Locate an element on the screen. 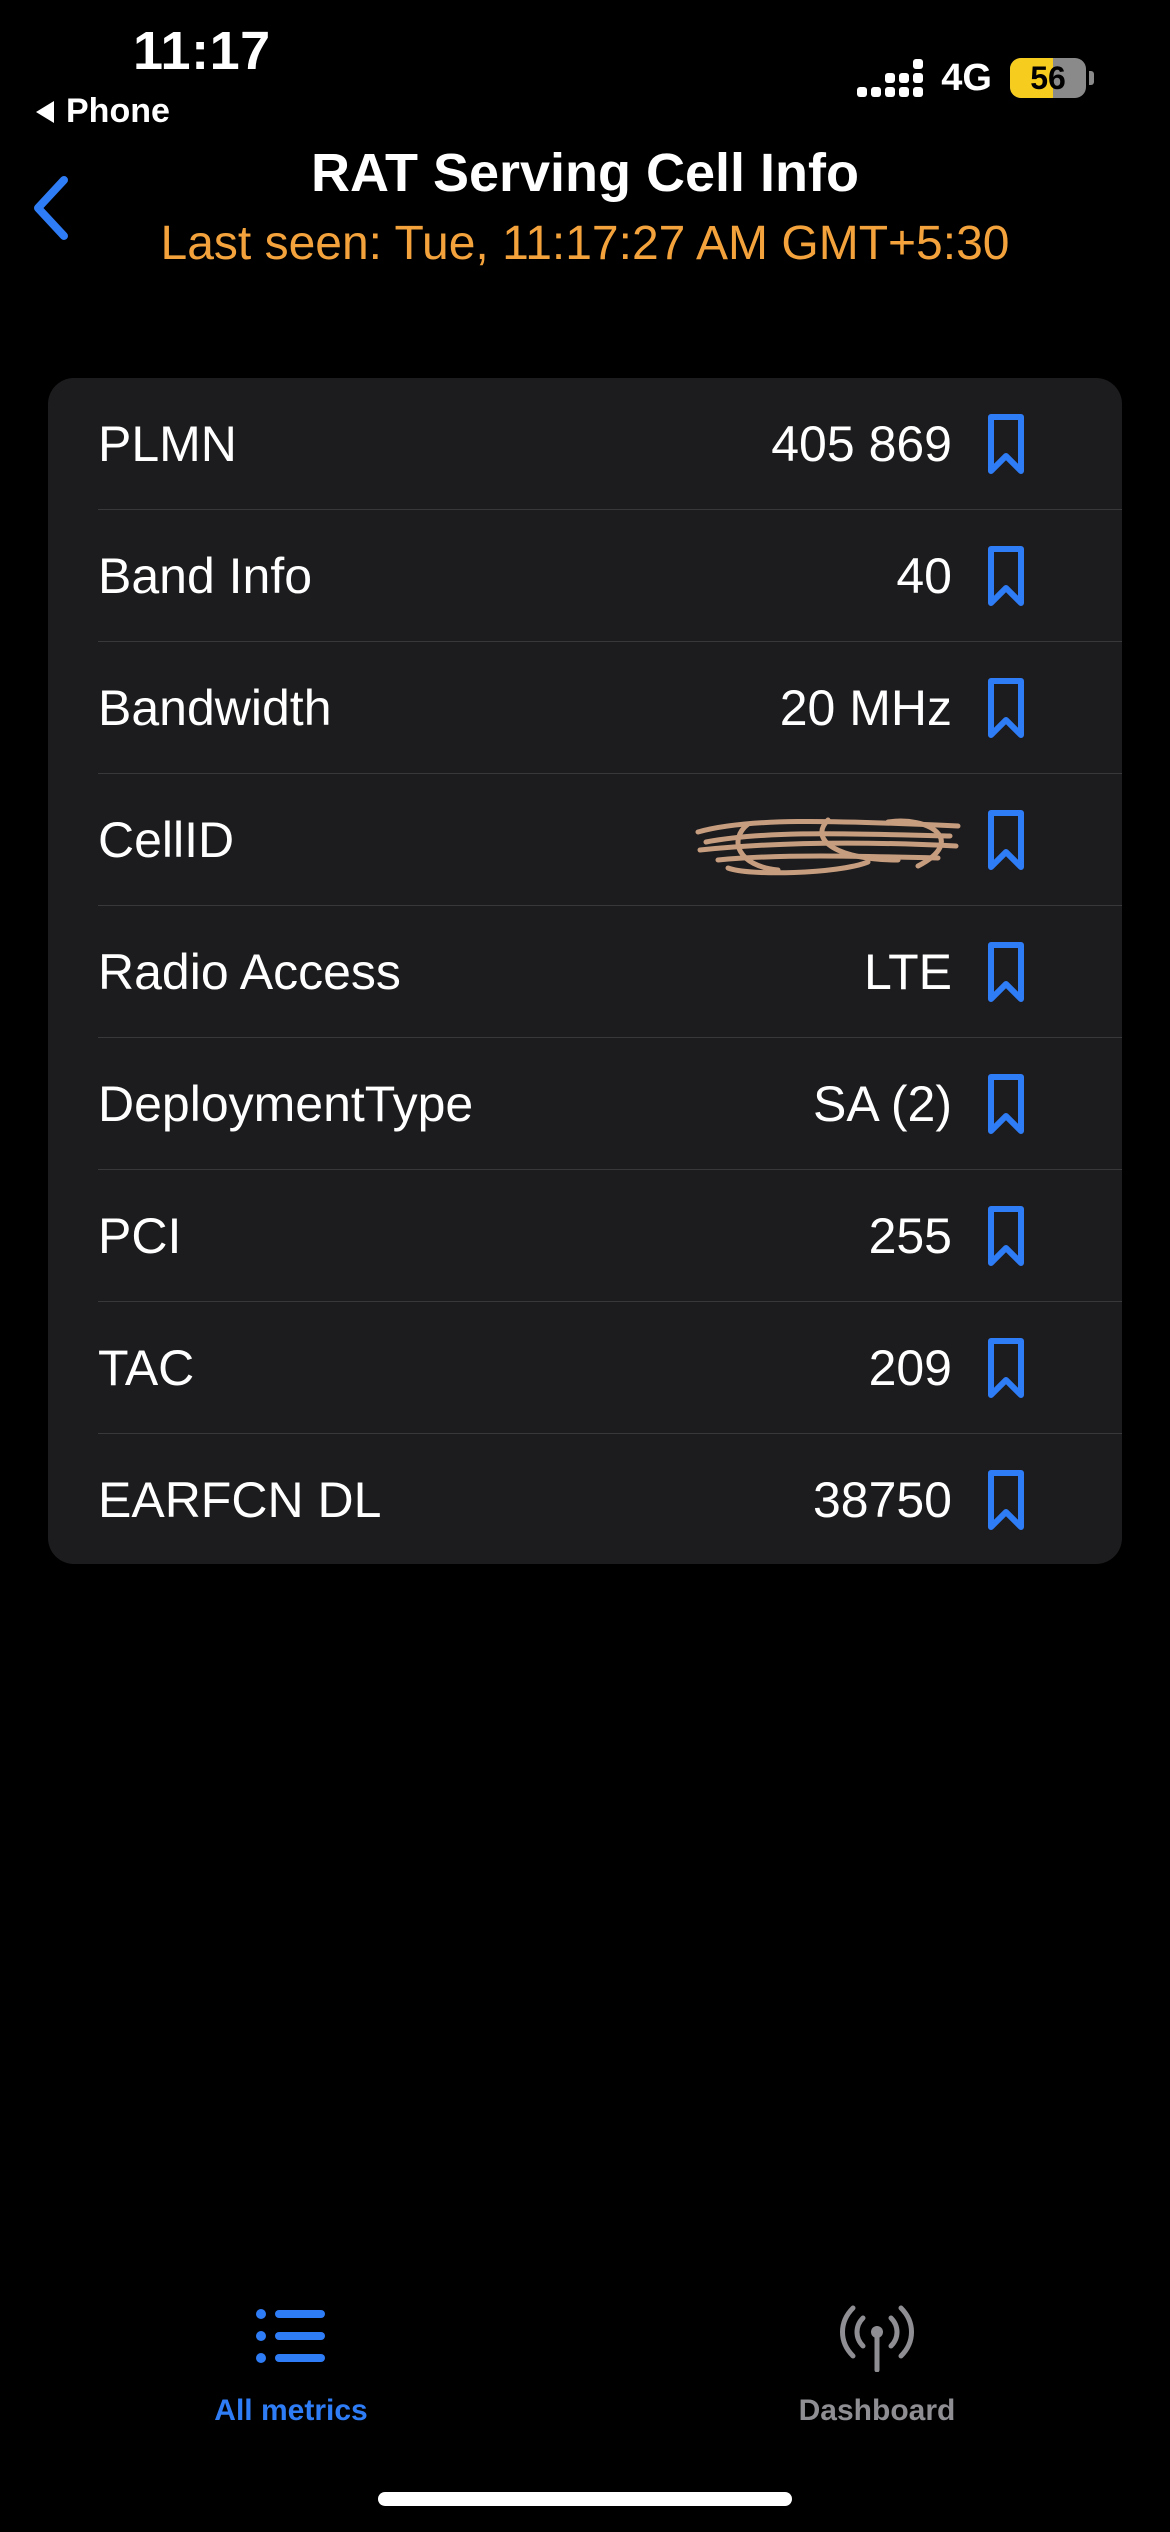 This screenshot has height=2532, width=1170. row-value: 38750 is located at coordinates (882, 1500).